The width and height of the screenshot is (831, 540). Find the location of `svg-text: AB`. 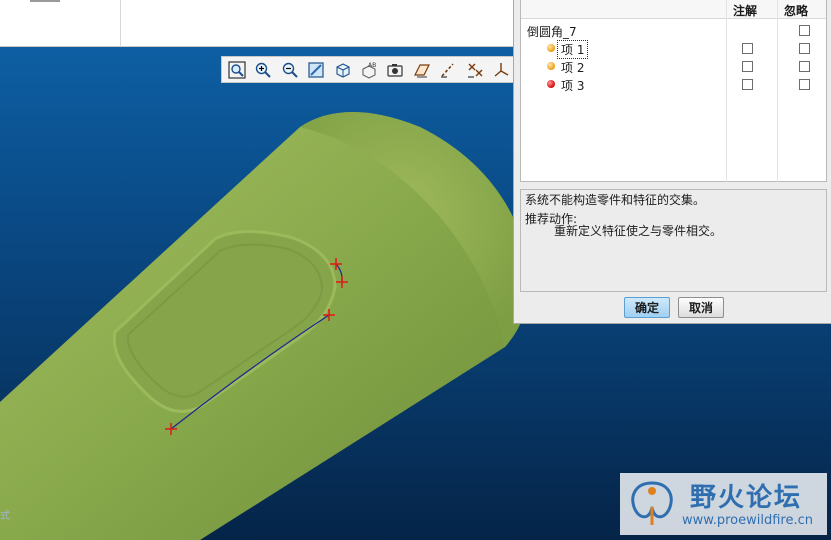

svg-text: AB is located at coordinates (372, 65).